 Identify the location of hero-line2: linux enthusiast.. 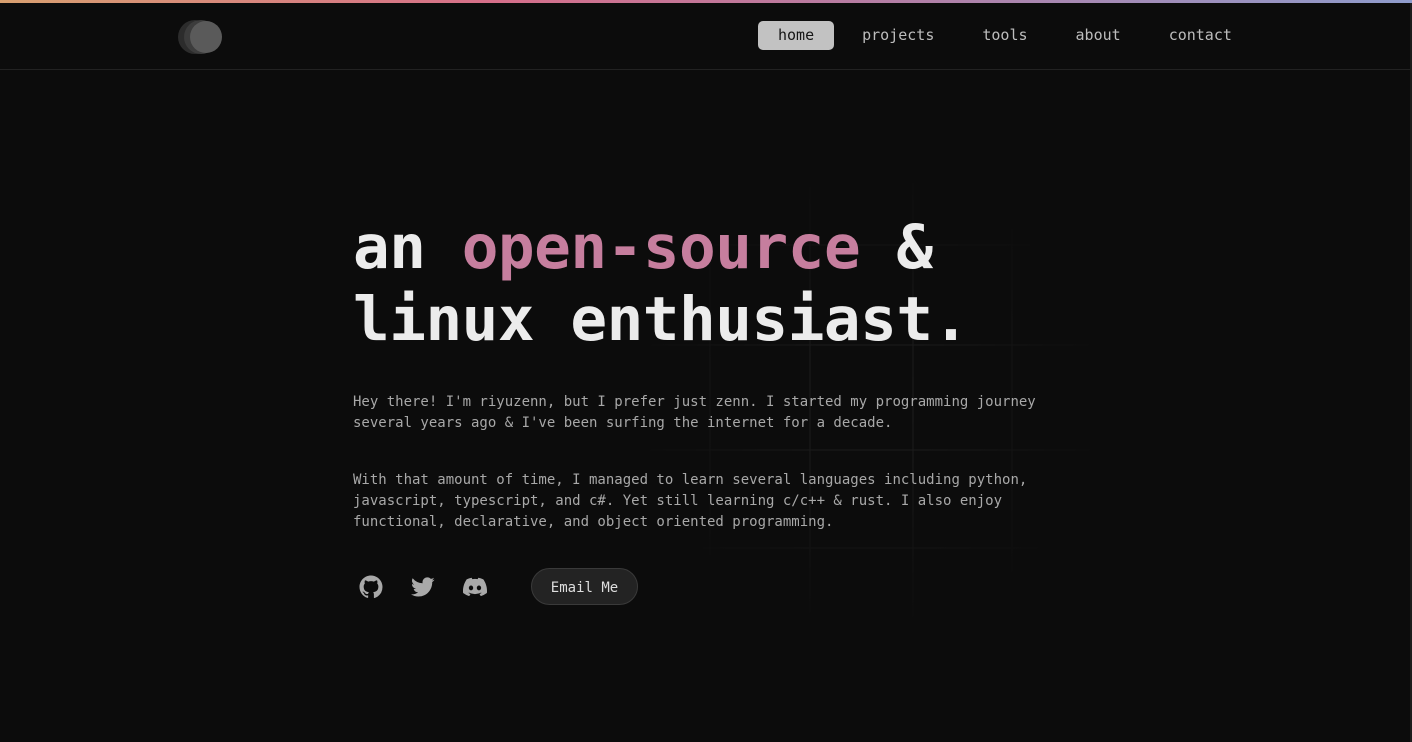
(661, 319).